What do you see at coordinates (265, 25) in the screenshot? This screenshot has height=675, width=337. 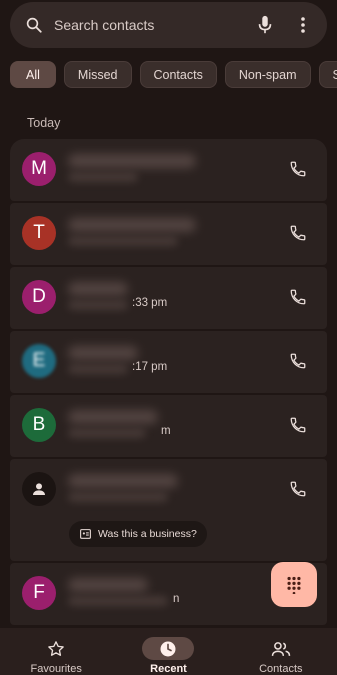 I see `microphone-icon` at bounding box center [265, 25].